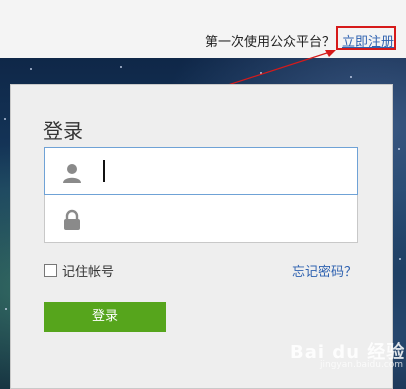  I want to click on password-input, so click(227, 219).